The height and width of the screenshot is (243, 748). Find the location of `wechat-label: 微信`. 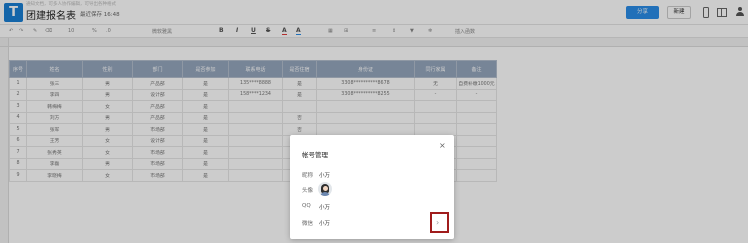

wechat-label: 微信 is located at coordinates (308, 224).